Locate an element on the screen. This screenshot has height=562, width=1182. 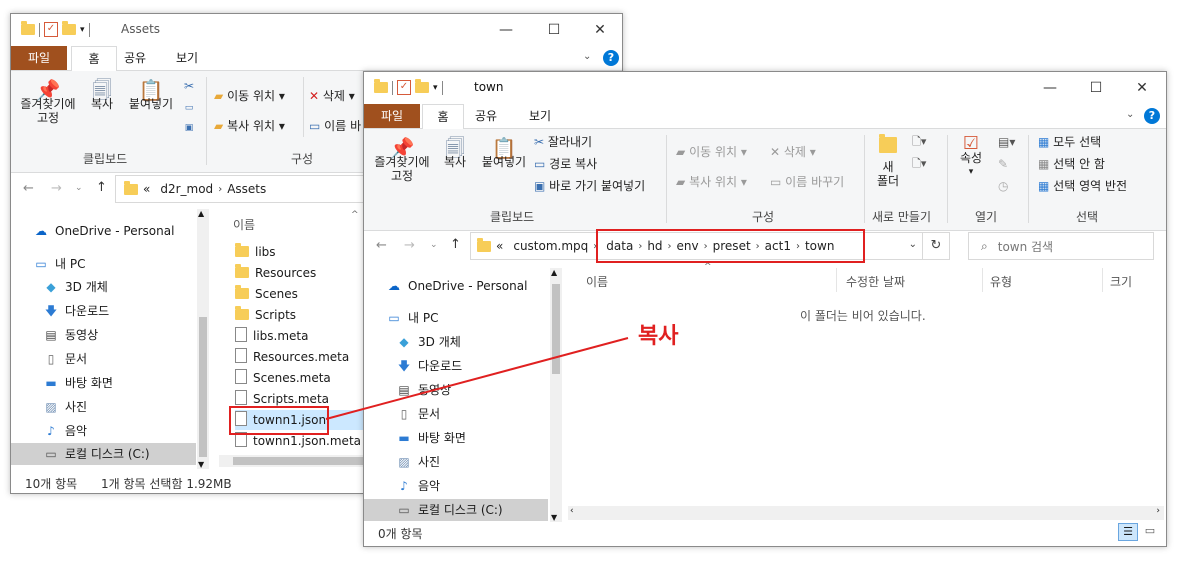
large-icons-view-icon: ▭ is located at coordinates (1150, 531).